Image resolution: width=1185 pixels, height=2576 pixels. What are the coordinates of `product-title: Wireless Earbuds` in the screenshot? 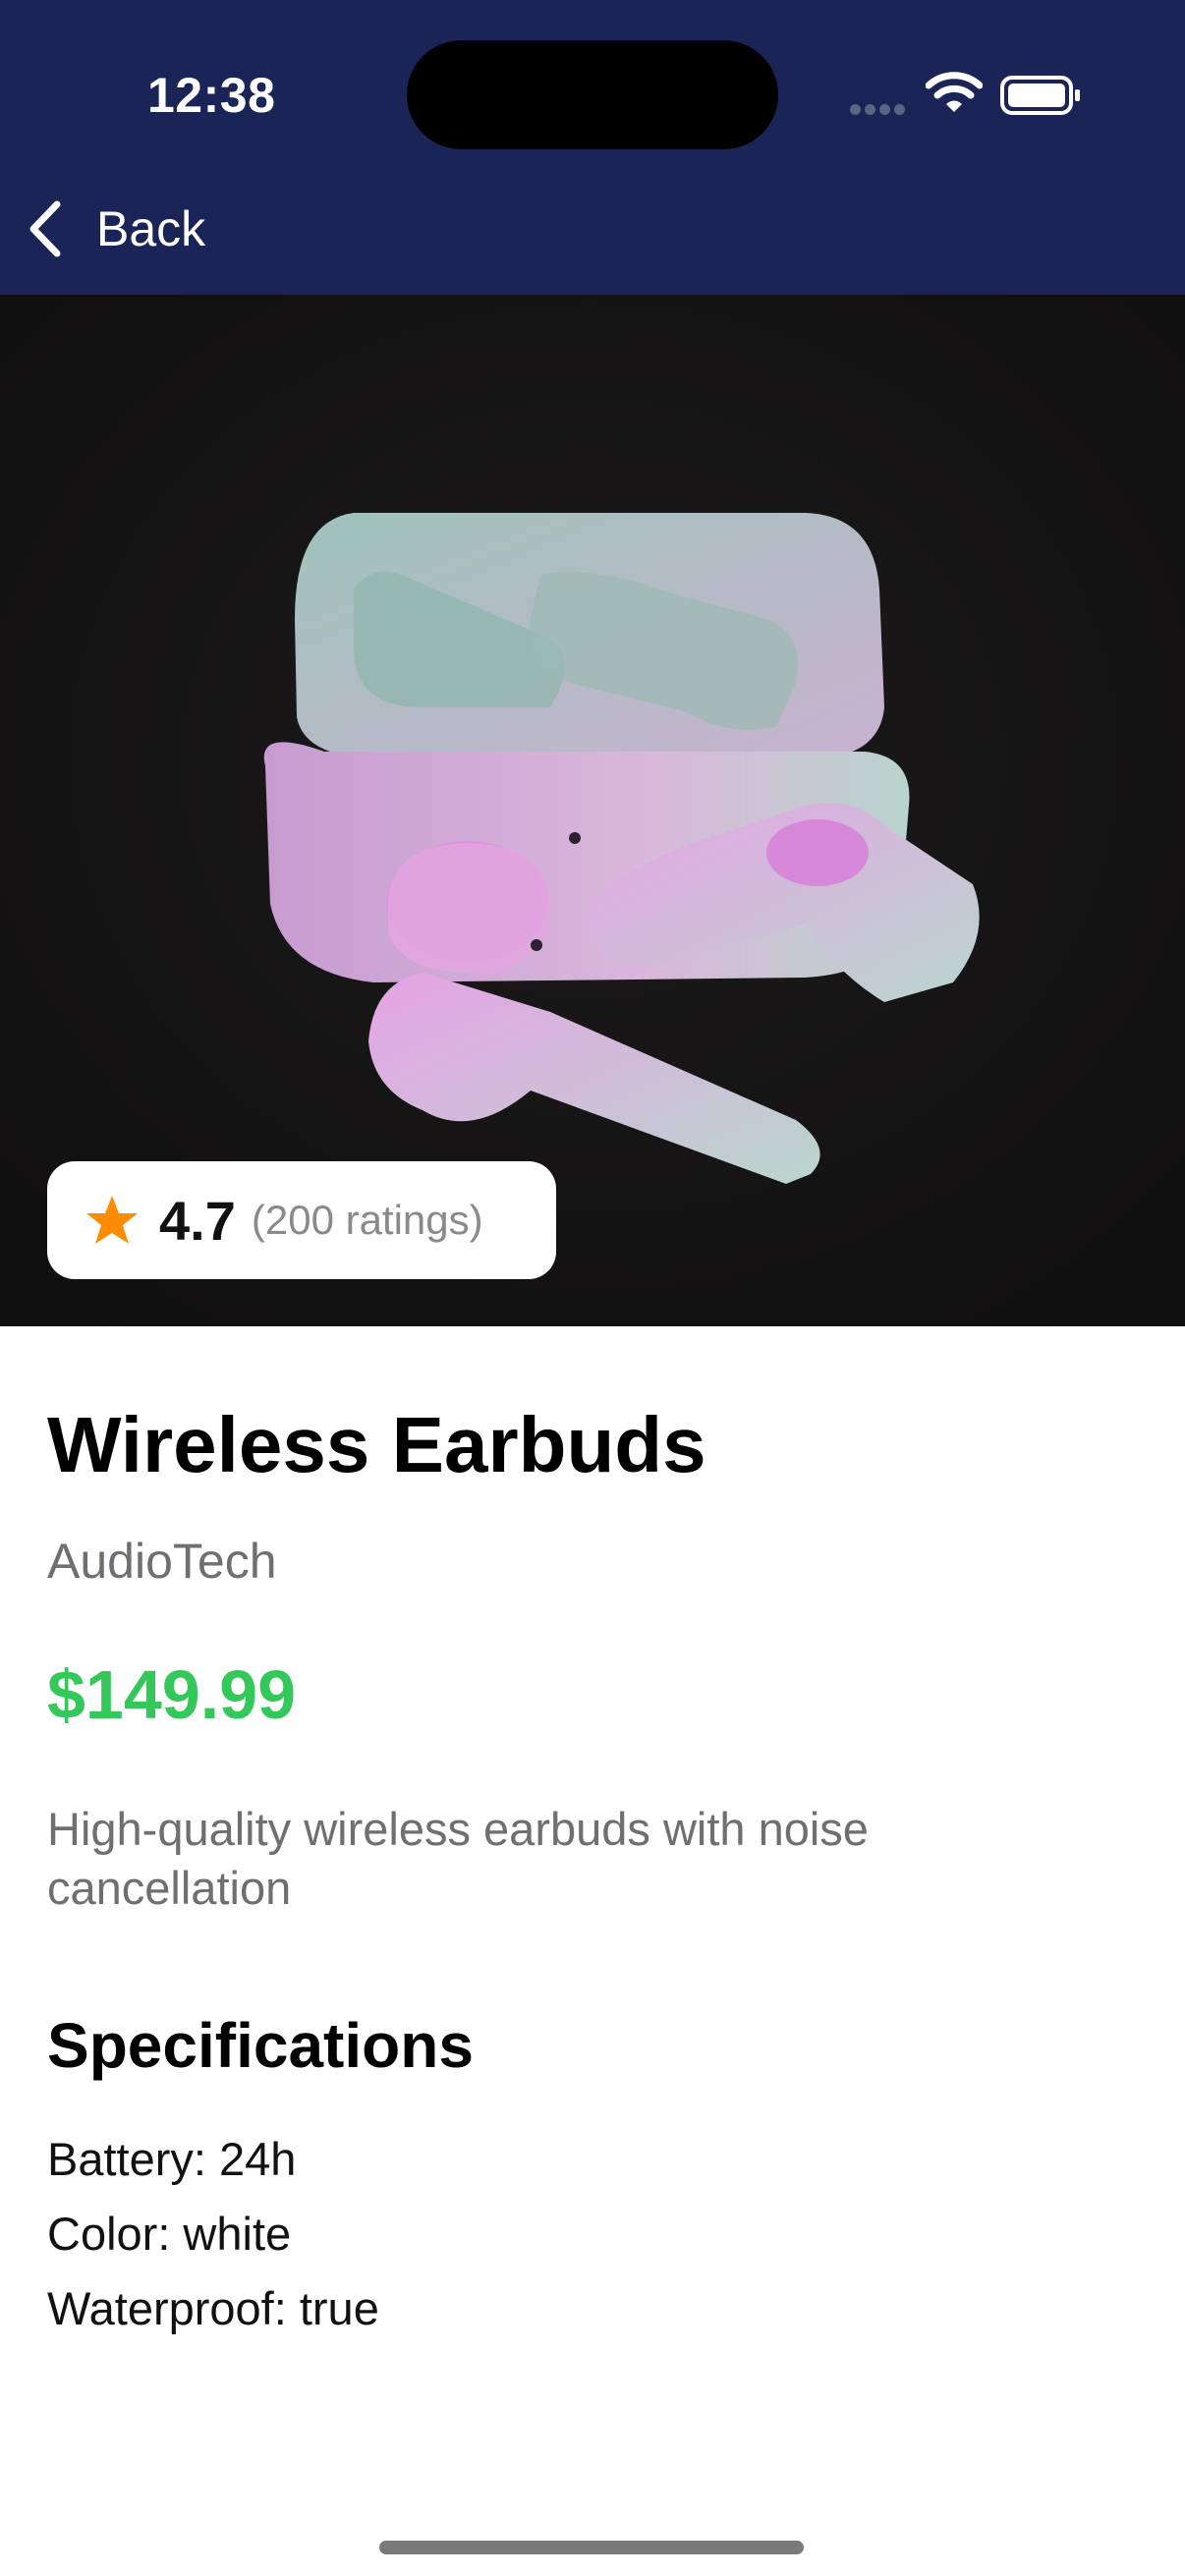 It's located at (377, 1444).